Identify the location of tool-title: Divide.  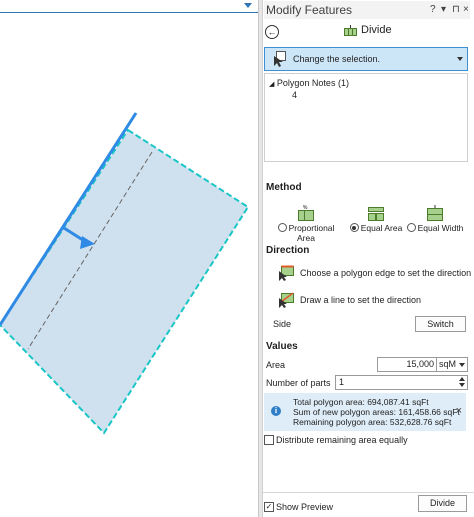
(368, 30).